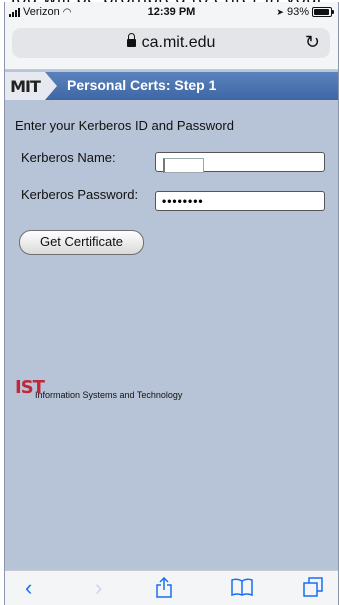  I want to click on url-display: ca.mit.edu, so click(171, 42).